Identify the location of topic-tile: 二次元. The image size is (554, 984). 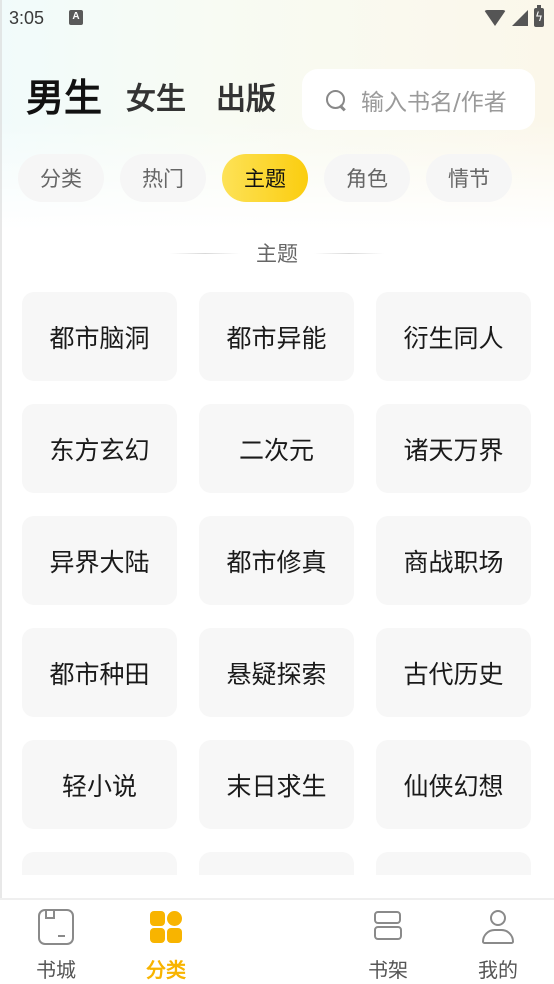
(276, 448).